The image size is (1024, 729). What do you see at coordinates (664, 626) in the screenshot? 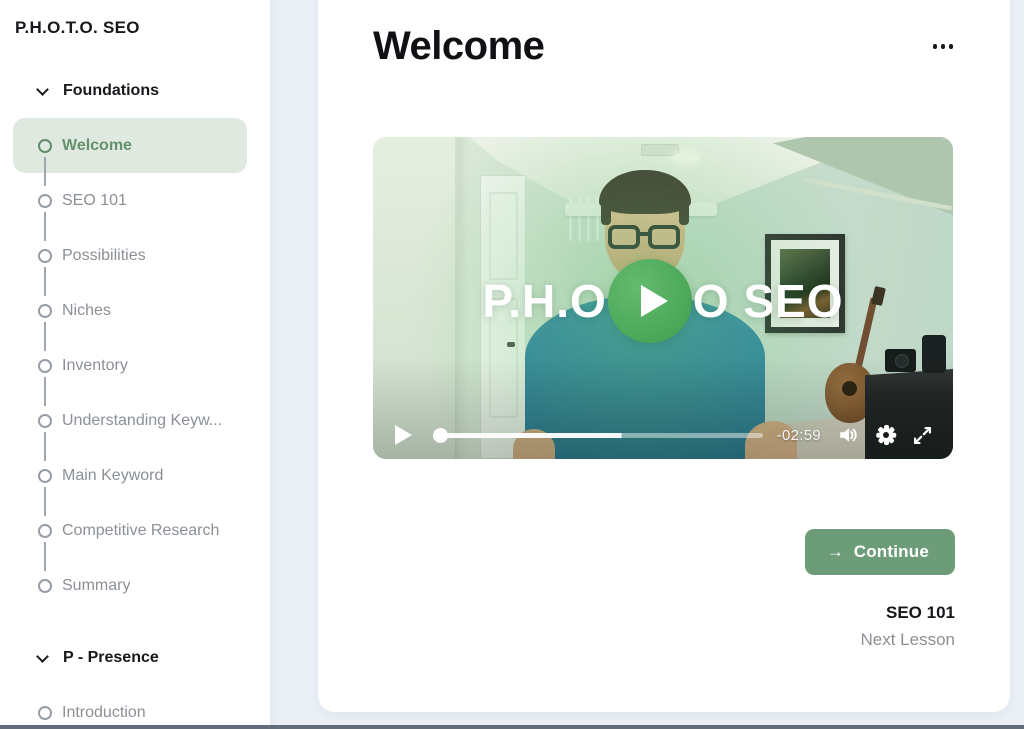
I see `next-lesson-block: SEO 101 Next Lesson` at bounding box center [664, 626].